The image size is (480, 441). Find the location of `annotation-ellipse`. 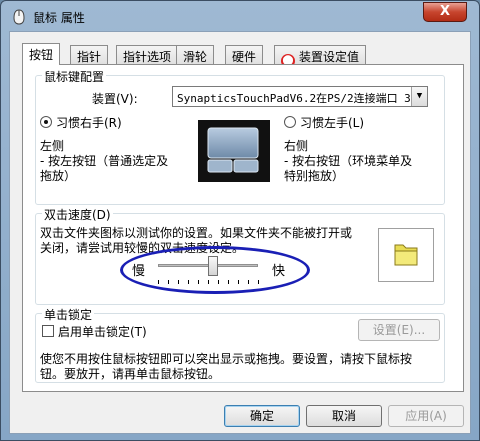

annotation-ellipse is located at coordinates (215, 270).